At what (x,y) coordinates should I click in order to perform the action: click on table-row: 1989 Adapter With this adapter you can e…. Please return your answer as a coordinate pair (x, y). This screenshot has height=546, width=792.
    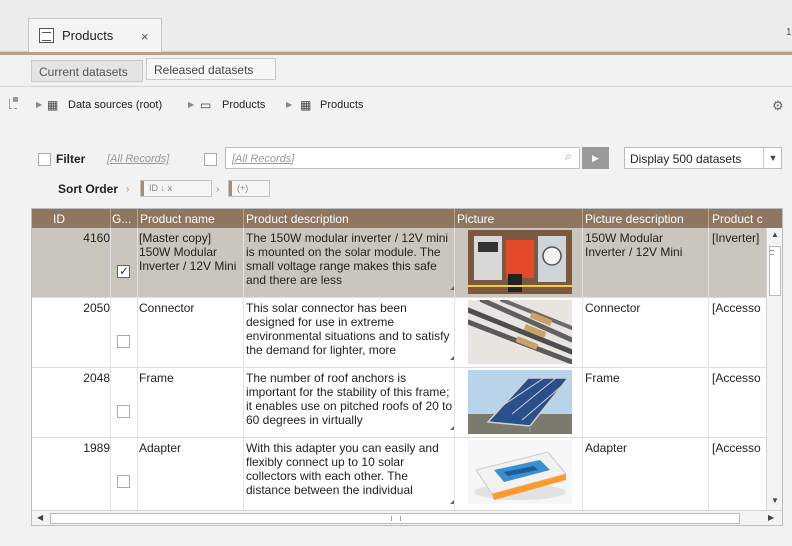
    Looking at the image, I should click on (399, 474).